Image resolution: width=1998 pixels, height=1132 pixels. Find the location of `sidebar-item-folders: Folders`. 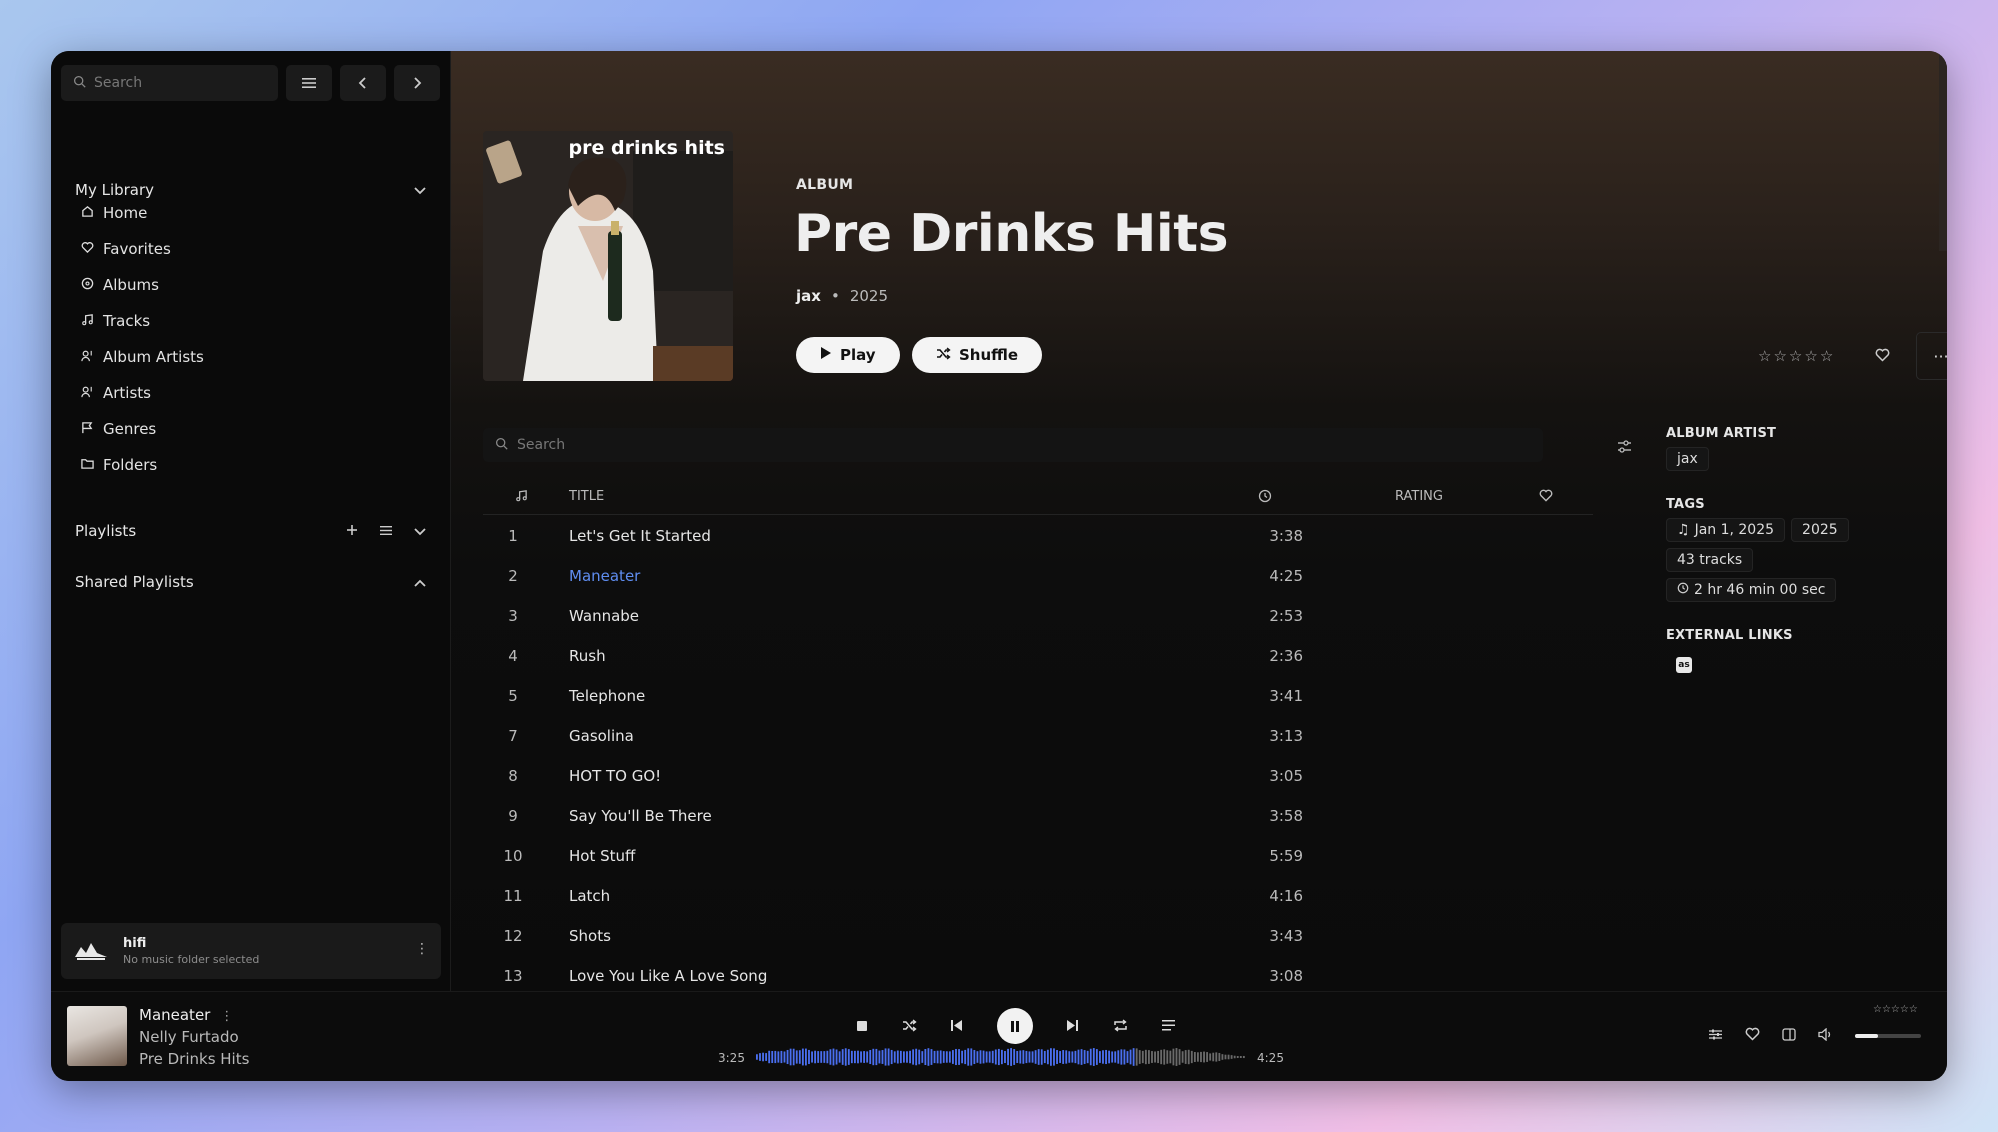

sidebar-item-folders: Folders is located at coordinates (142, 465).